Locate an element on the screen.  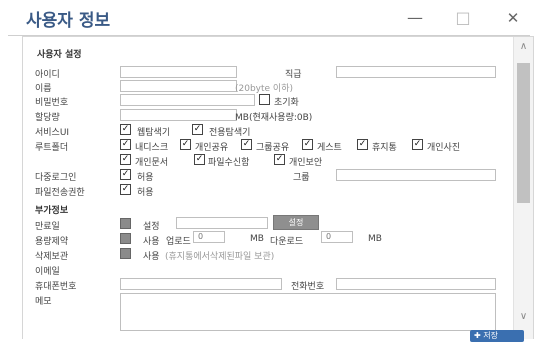
password-input is located at coordinates (187, 100).